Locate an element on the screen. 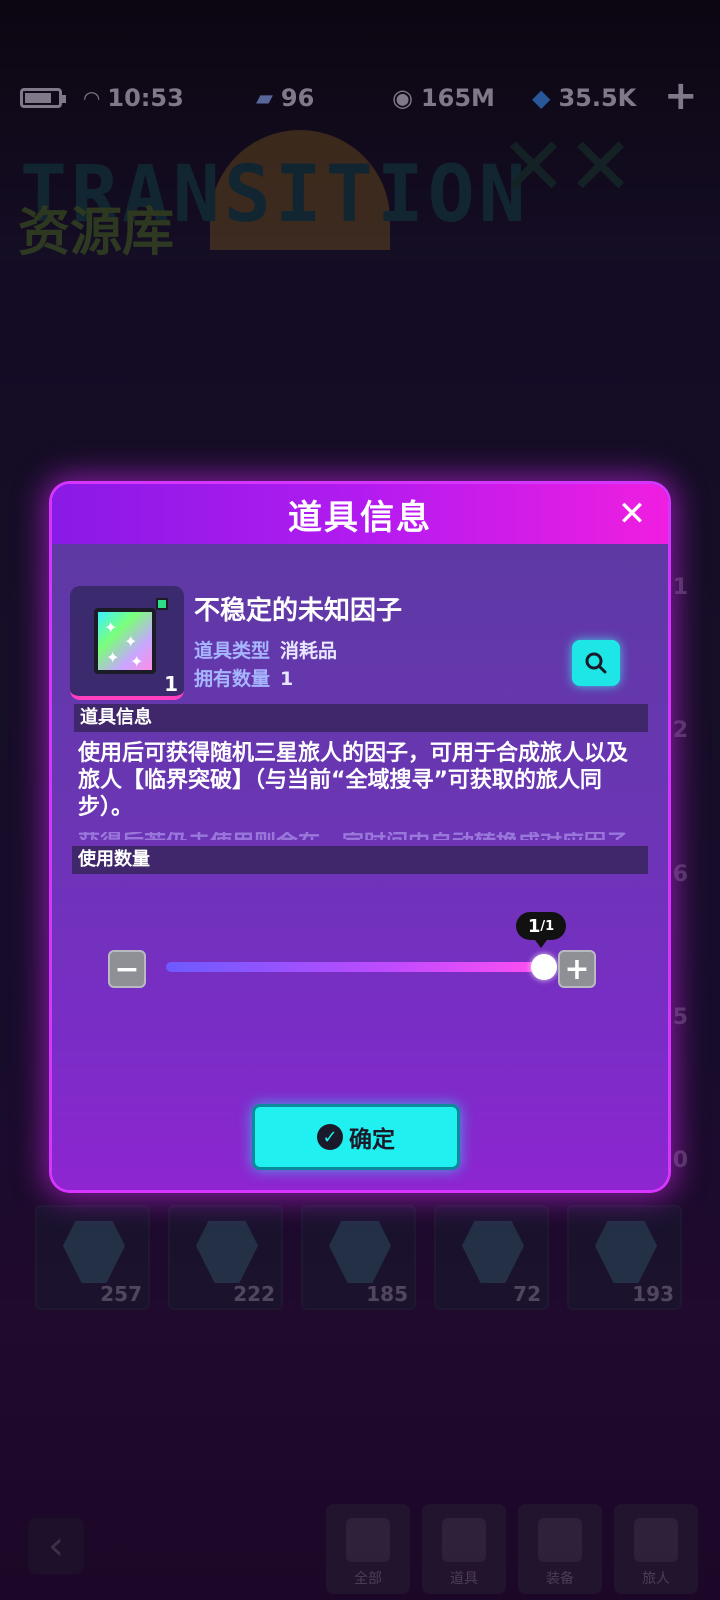 The width and height of the screenshot is (720, 1600). plus-icon: + is located at coordinates (577, 969).